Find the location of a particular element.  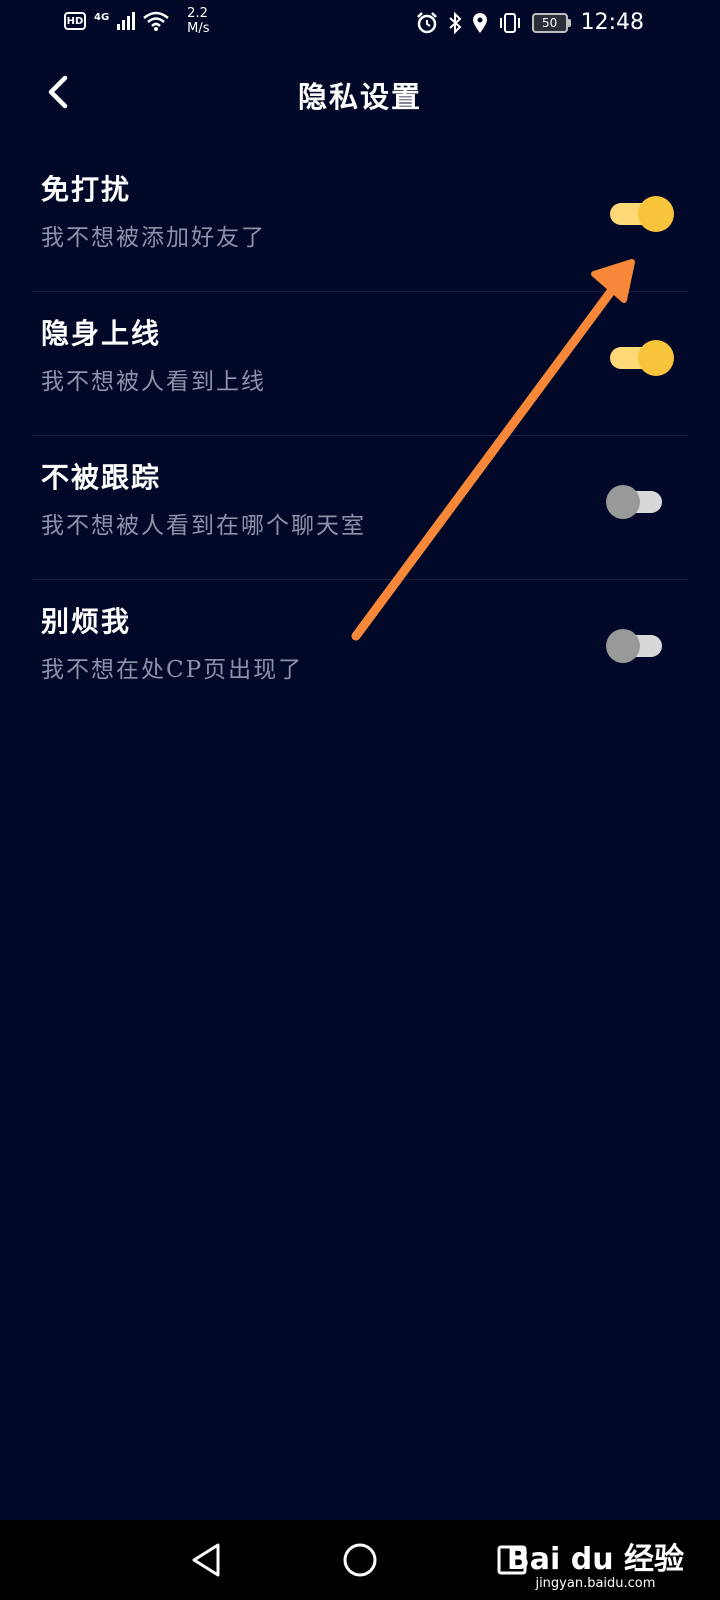

setting-title: 别烦我 is located at coordinates (86, 621).